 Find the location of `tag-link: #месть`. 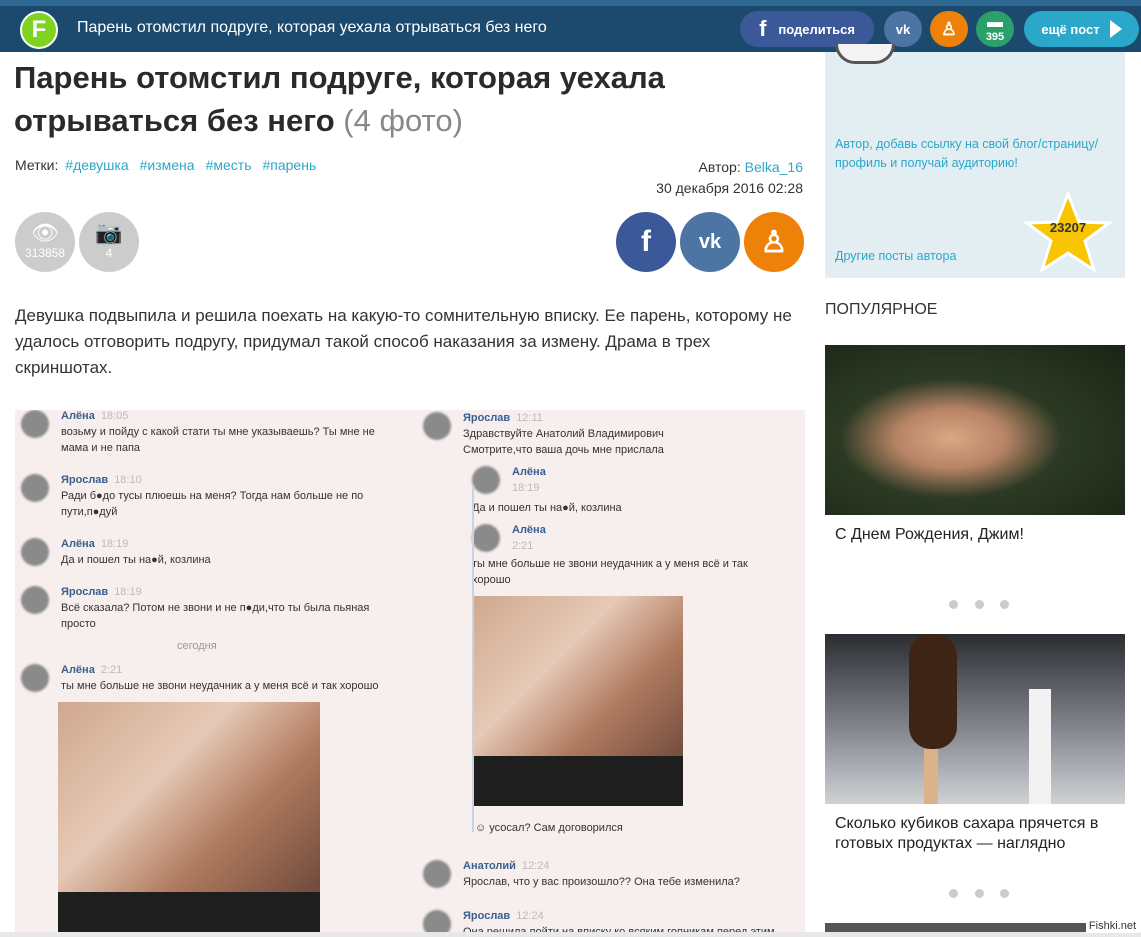

tag-link: #месть is located at coordinates (229, 165).